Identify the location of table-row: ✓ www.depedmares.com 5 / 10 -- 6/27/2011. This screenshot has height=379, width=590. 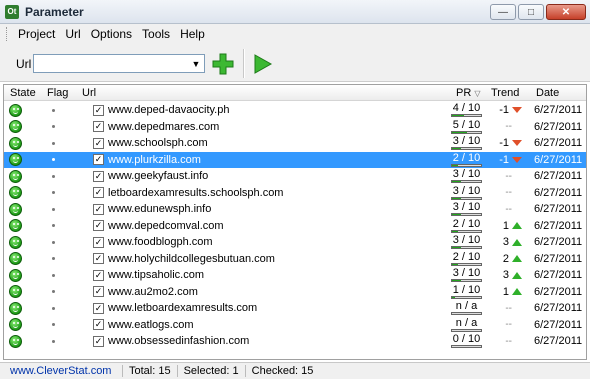
(295, 127).